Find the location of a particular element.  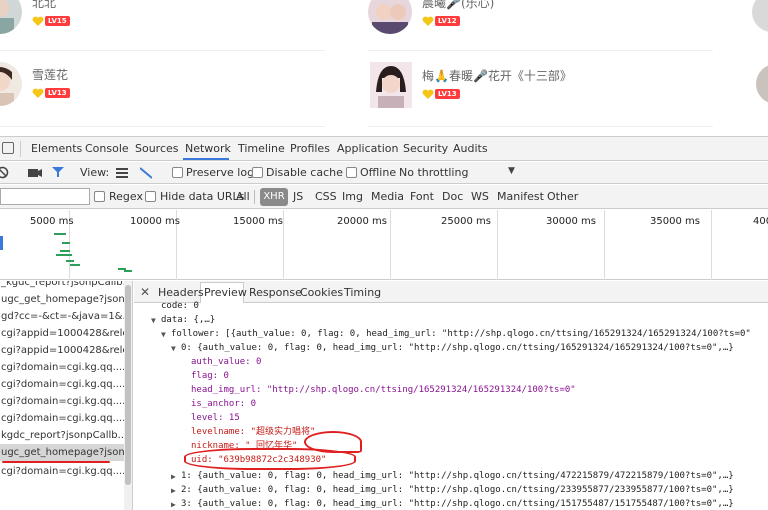

camera-icon is located at coordinates (35, 172).